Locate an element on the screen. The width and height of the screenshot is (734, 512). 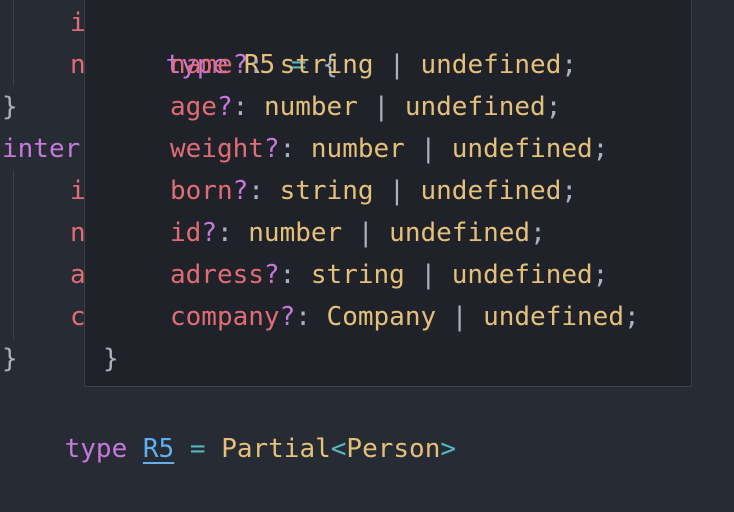
field-name: adress is located at coordinates (217, 275).